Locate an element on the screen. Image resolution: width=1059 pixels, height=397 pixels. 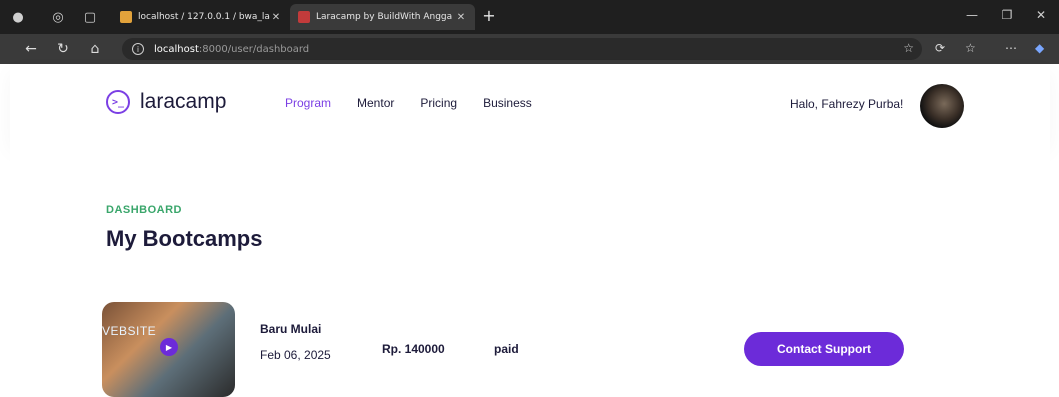
user-greeting: Halo, Fahrezy Purba! is located at coordinates (847, 104).